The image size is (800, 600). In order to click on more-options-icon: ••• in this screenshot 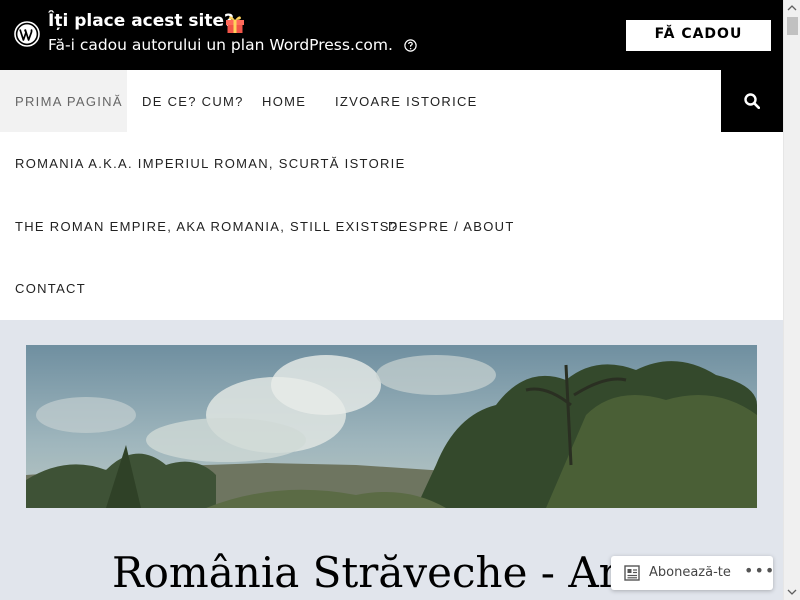, I will do `click(759, 570)`.